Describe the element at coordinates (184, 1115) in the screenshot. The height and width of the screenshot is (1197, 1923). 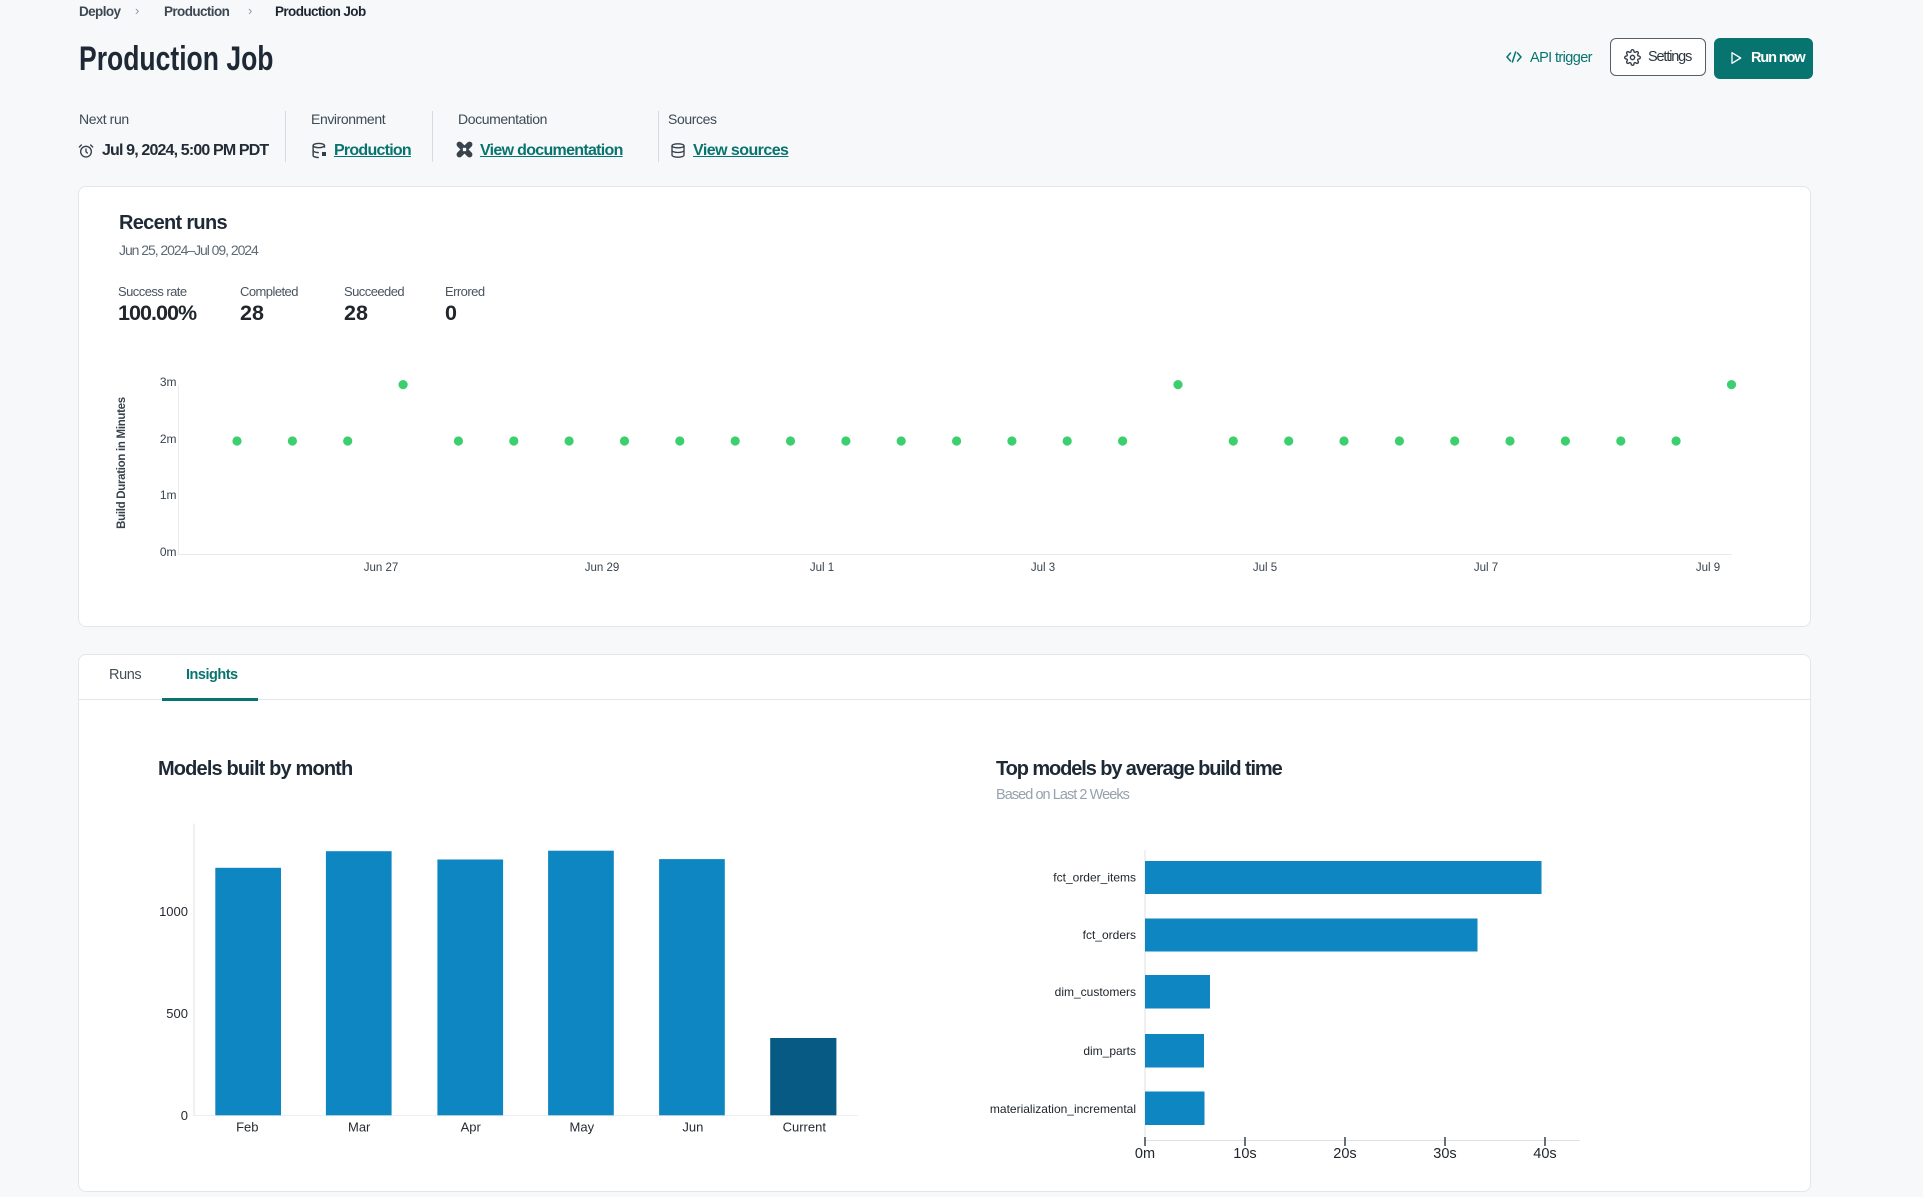
I see `svg-text: 0` at that location.